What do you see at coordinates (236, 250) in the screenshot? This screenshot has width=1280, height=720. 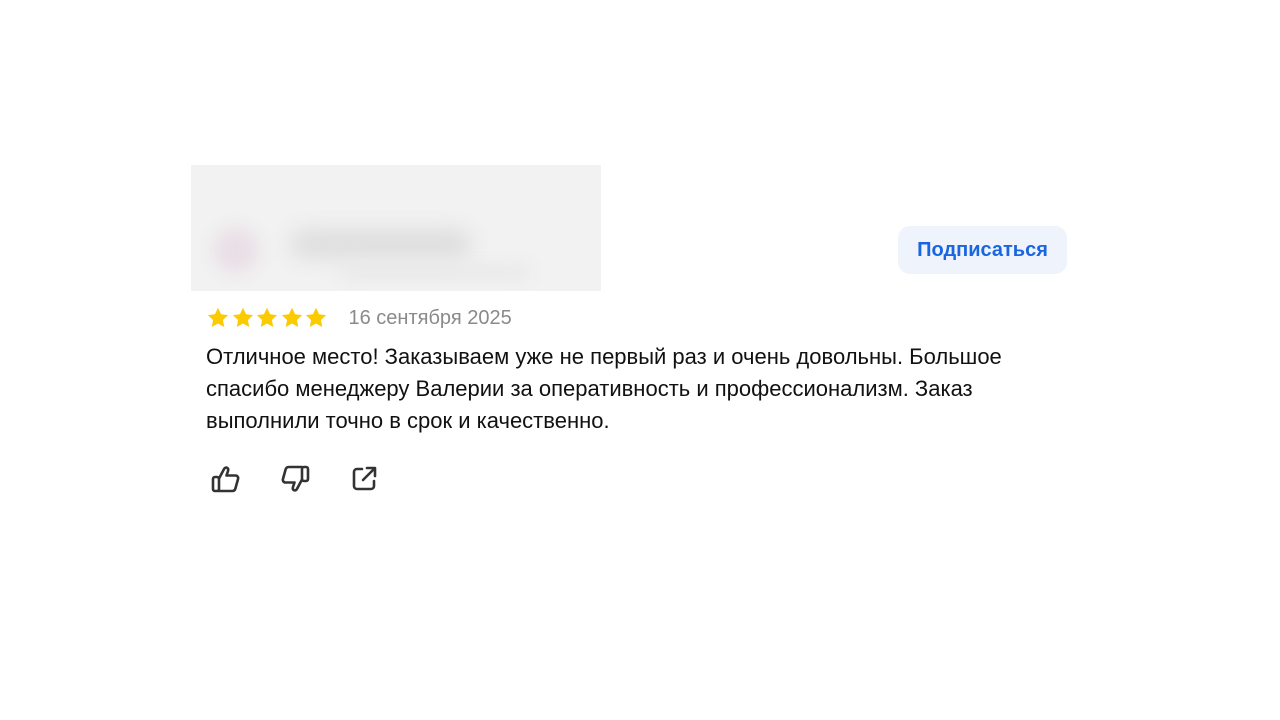 I see `avatar` at bounding box center [236, 250].